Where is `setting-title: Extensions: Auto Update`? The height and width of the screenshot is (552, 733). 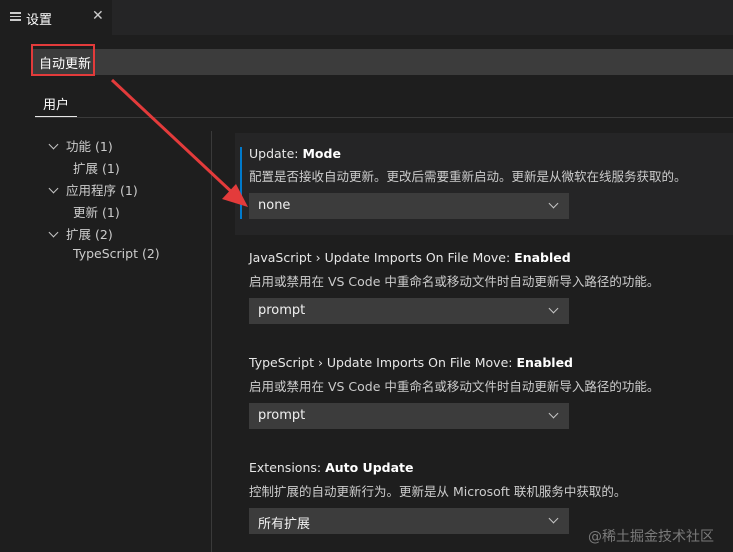 setting-title: Extensions: Auto Update is located at coordinates (331, 467).